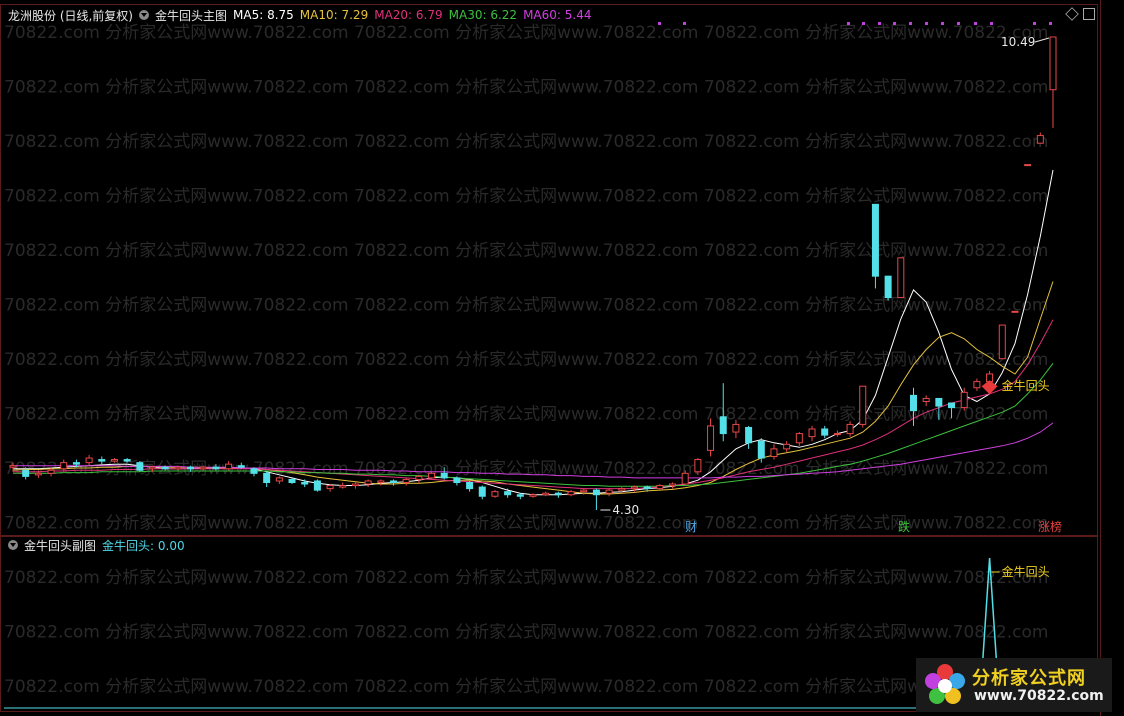  What do you see at coordinates (191, 15) in the screenshot?
I see `main-indicator-name: 金牛回头主图` at bounding box center [191, 15].